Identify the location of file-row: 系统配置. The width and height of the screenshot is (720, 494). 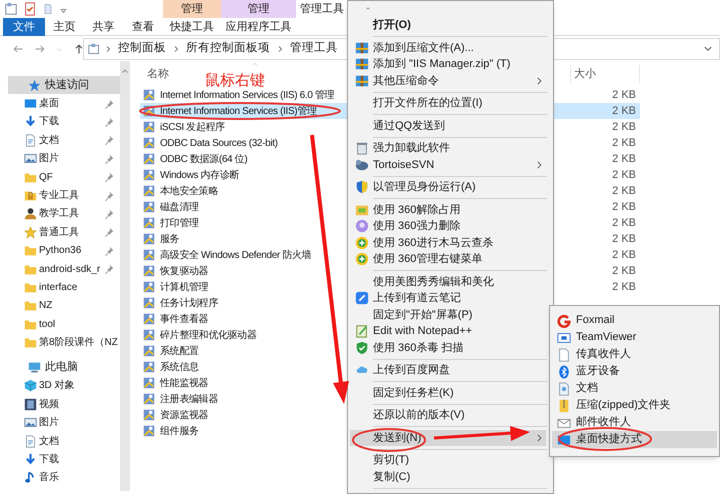
(170, 351).